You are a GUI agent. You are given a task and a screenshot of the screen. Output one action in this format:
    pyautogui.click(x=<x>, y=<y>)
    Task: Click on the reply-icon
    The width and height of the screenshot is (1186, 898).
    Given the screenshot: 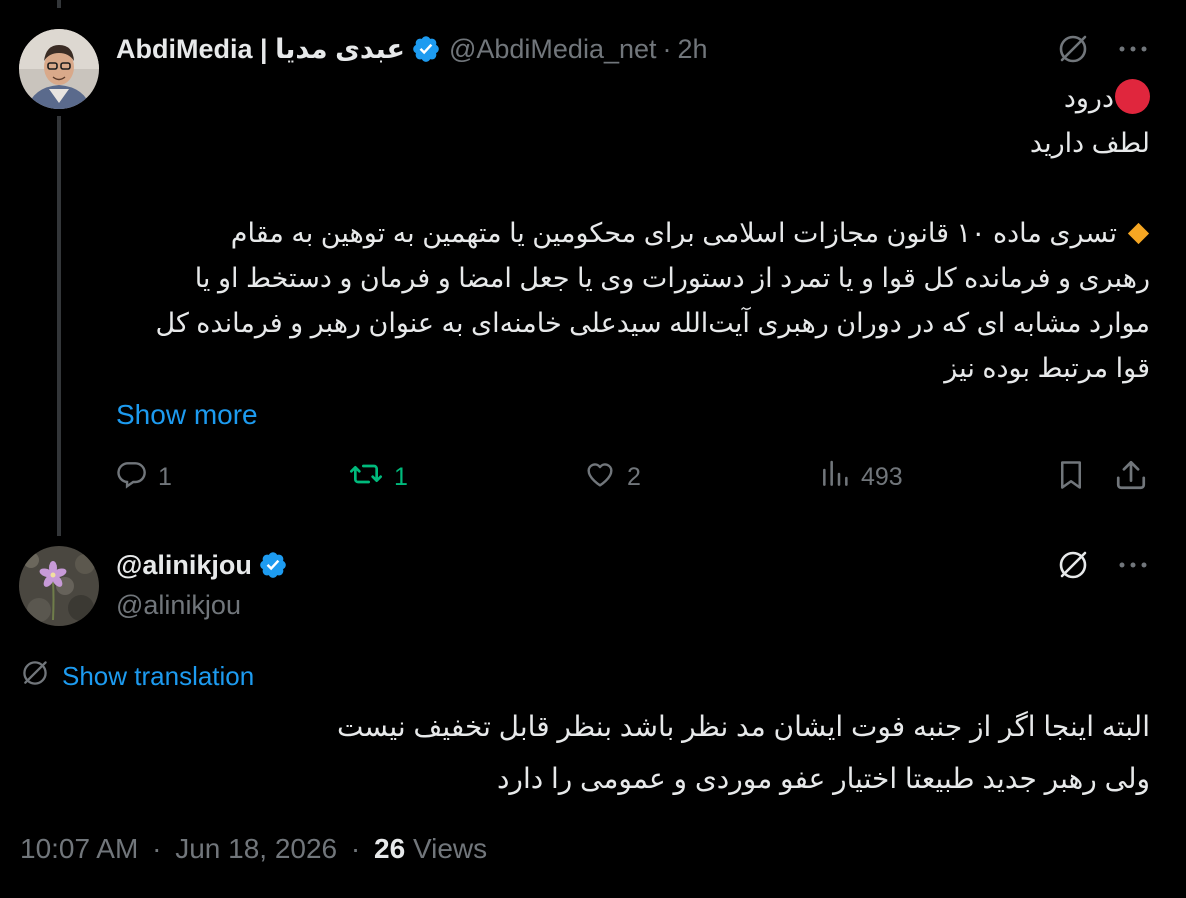 What is the action you would take?
    pyautogui.click(x=132, y=477)
    